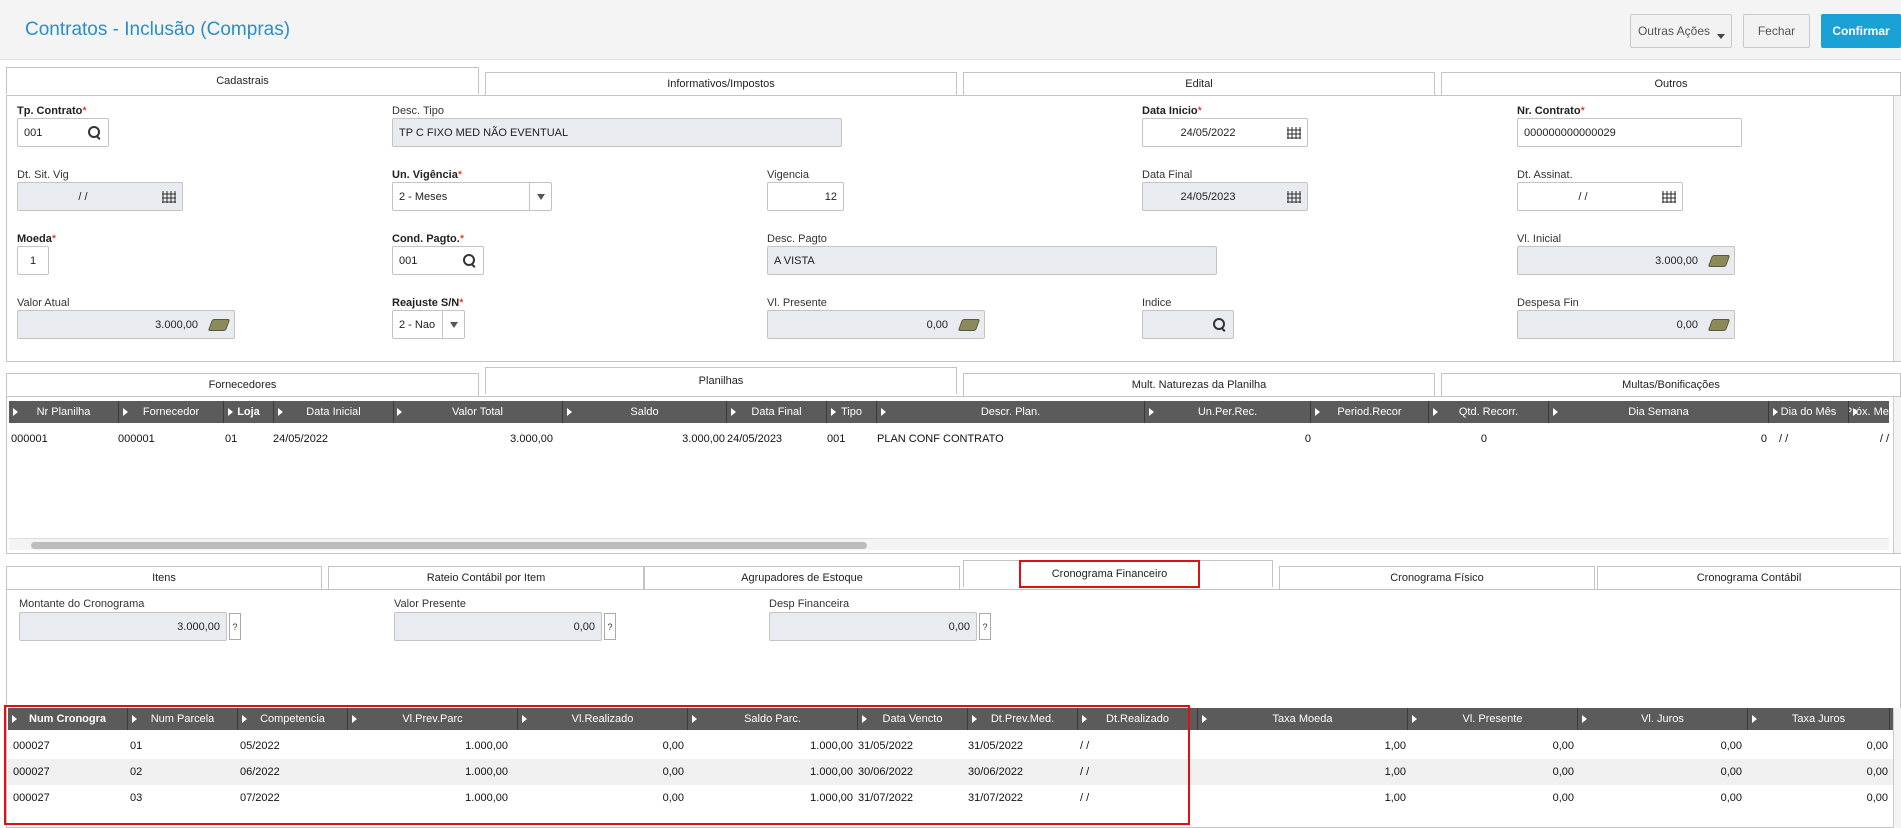 The width and height of the screenshot is (1901, 828). Describe the element at coordinates (1819, 719) in the screenshot. I see `column-header-taxa-juros: Taxa Juros` at that location.